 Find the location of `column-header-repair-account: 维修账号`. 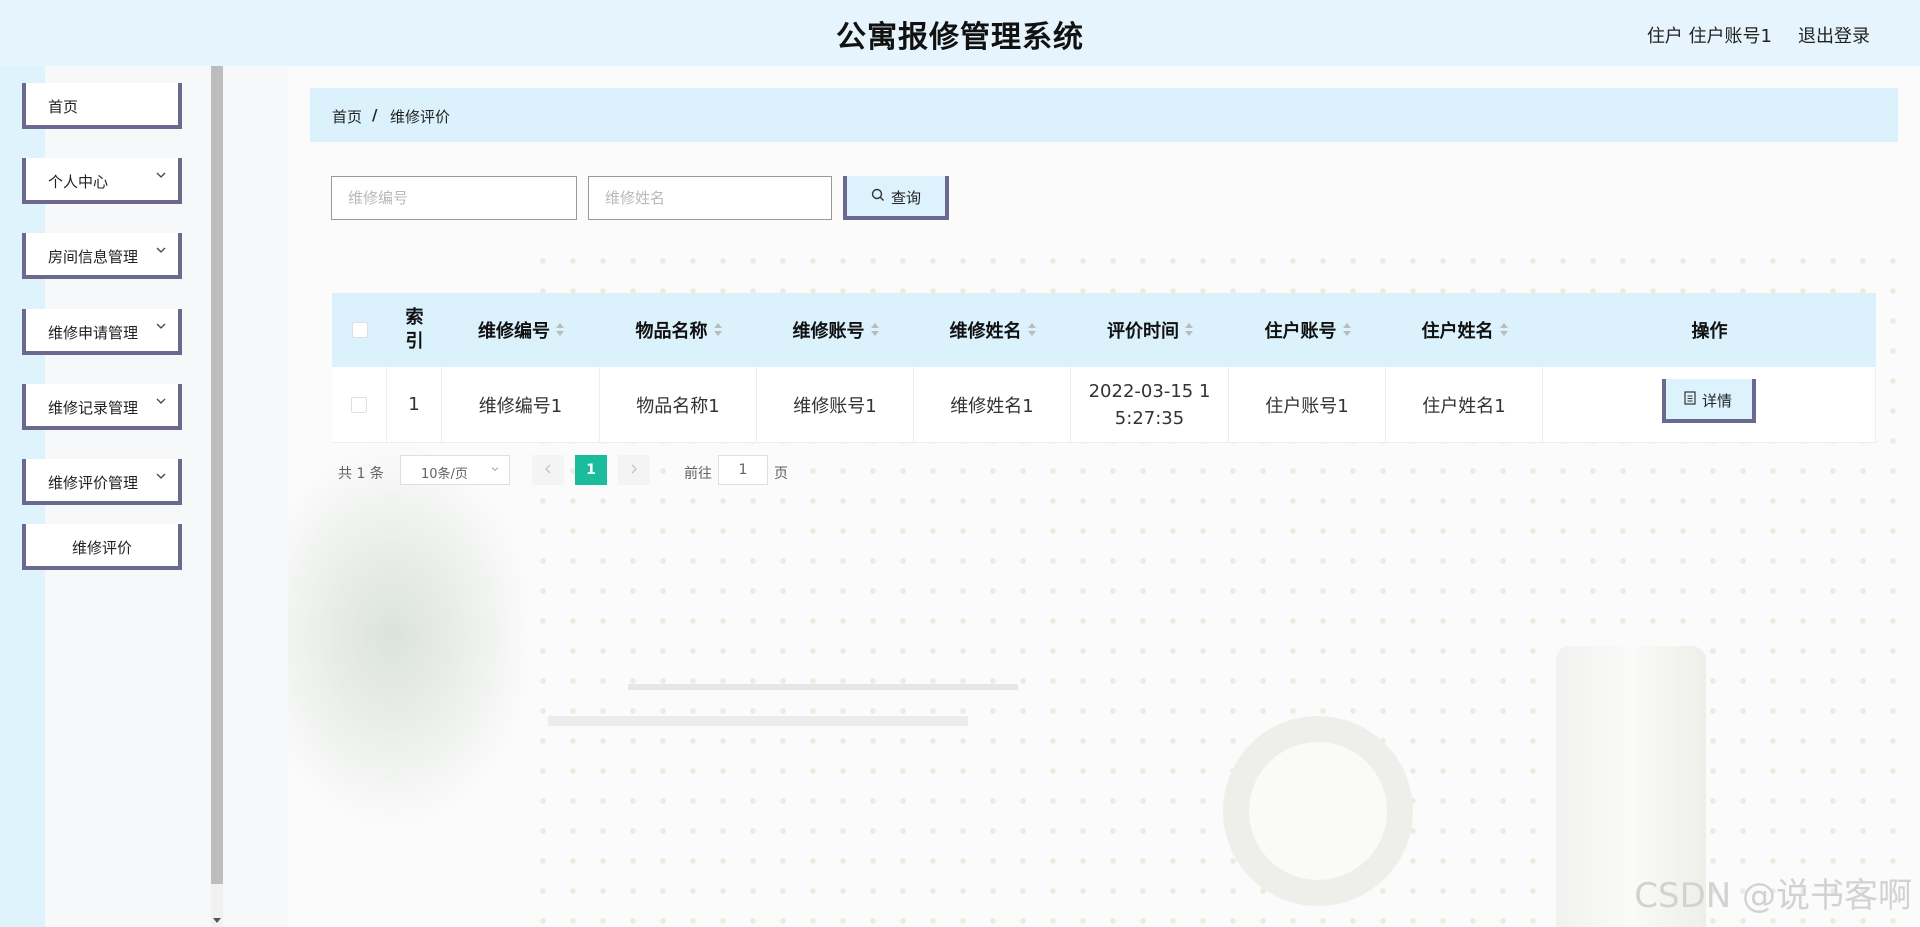

column-header-repair-account: 维修账号 is located at coordinates (835, 330).